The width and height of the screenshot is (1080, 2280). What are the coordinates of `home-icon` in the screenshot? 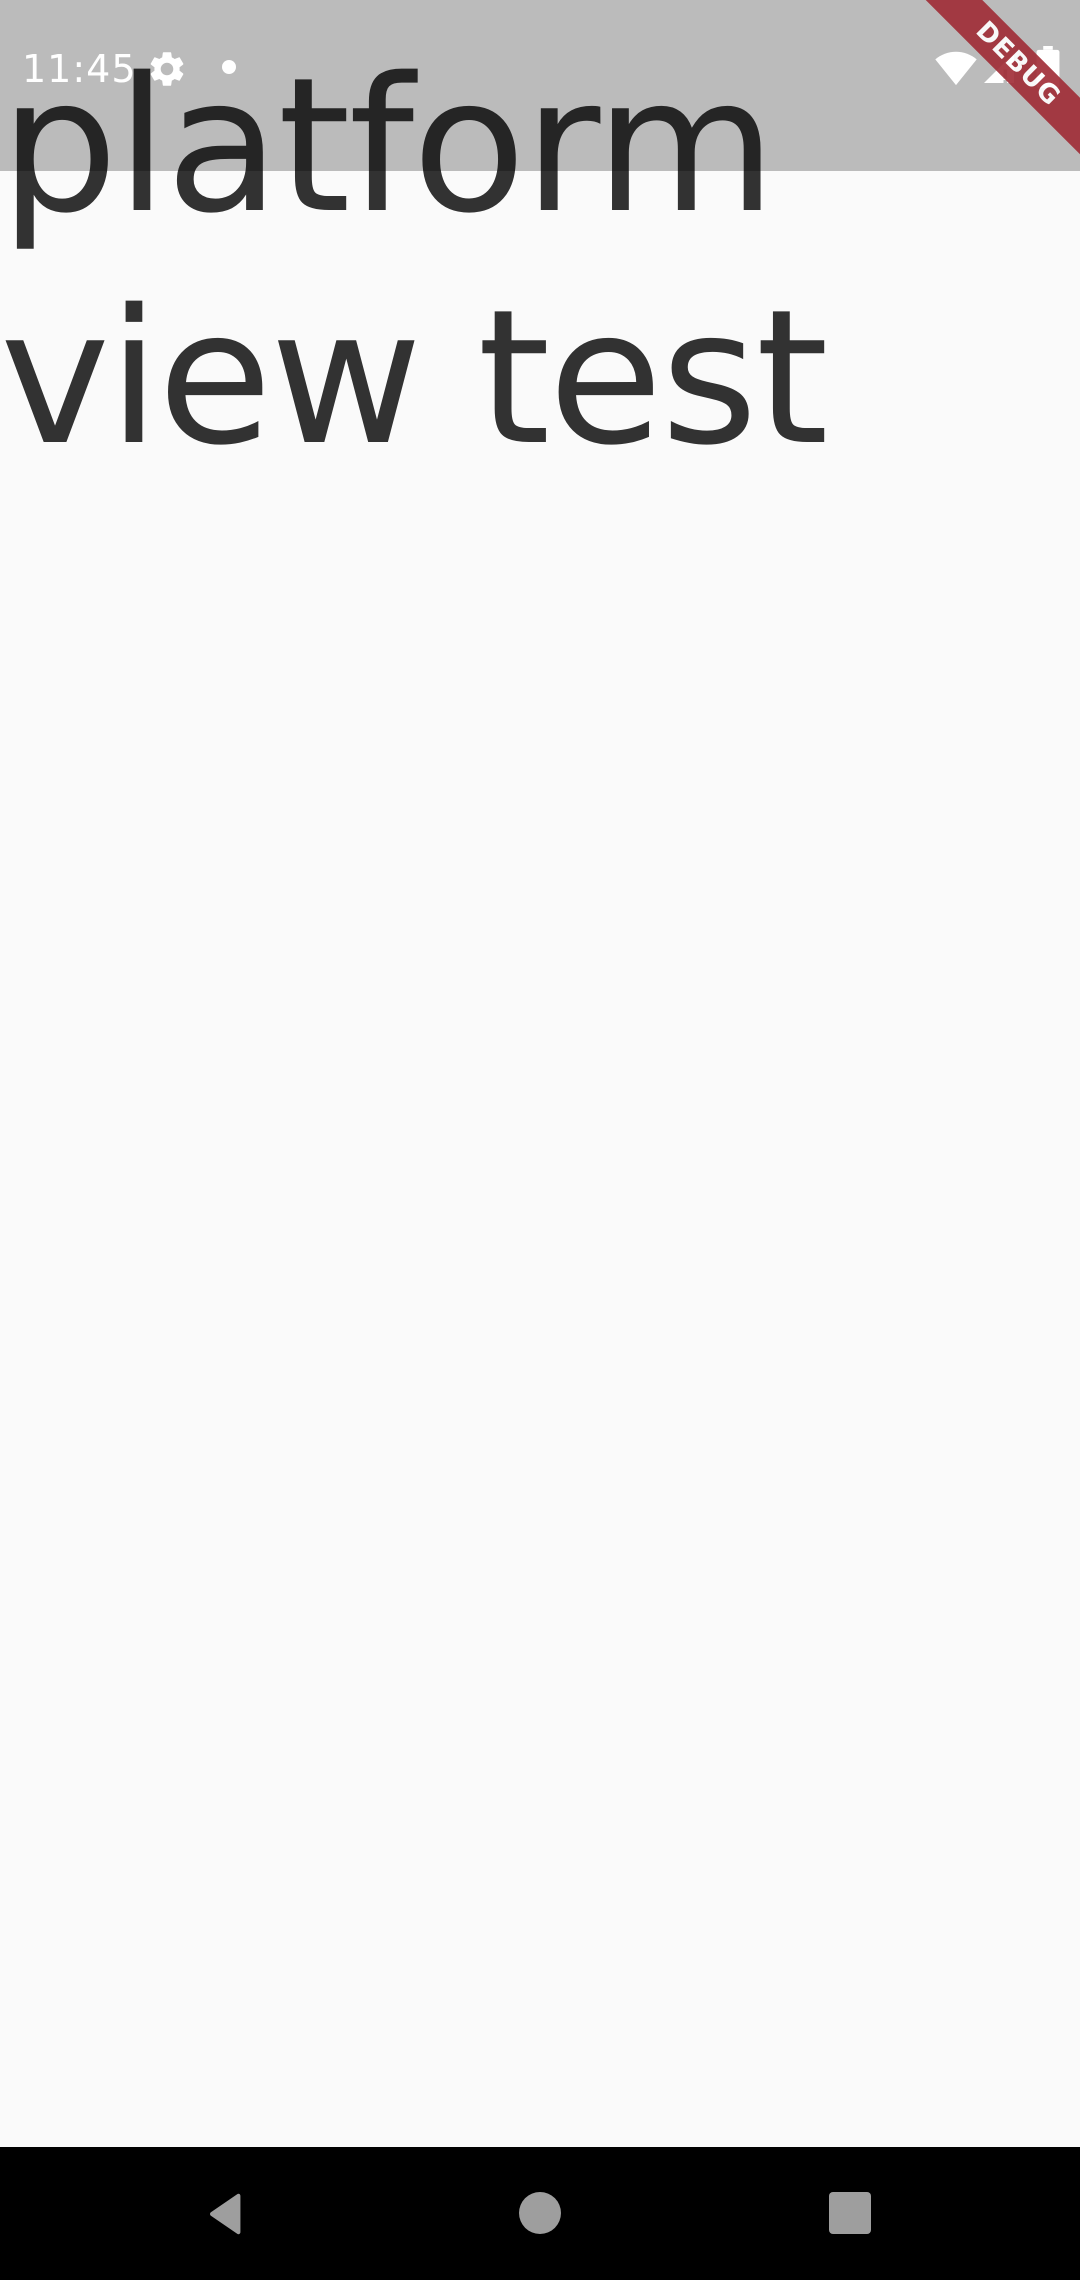 It's located at (540, 2213).